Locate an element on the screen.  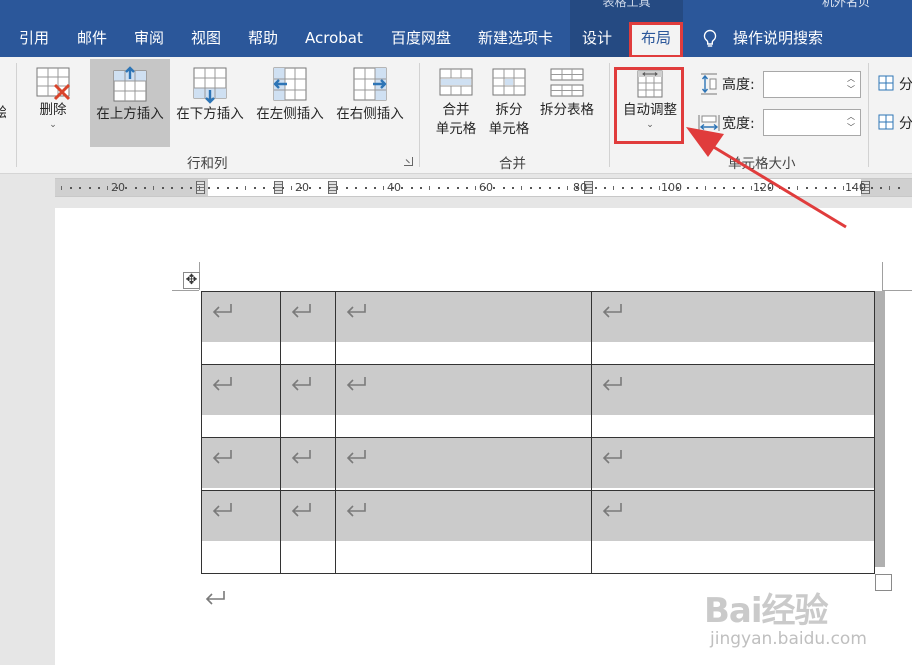
insert-right-button: 在右侧插入 is located at coordinates (370, 107).